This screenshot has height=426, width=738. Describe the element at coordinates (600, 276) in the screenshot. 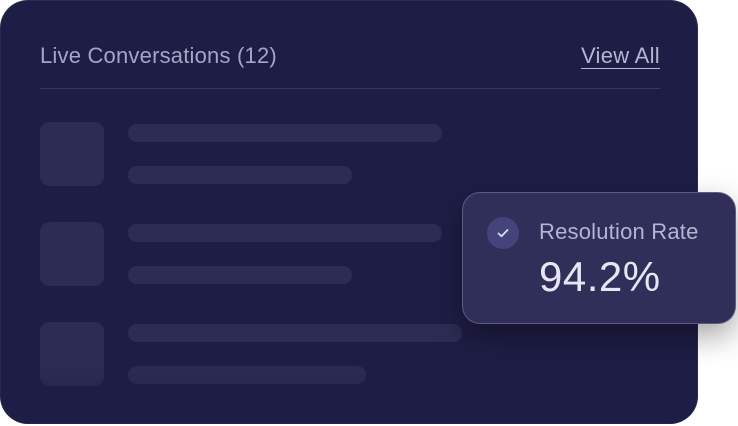

I see `metric-value: 94.2%` at that location.